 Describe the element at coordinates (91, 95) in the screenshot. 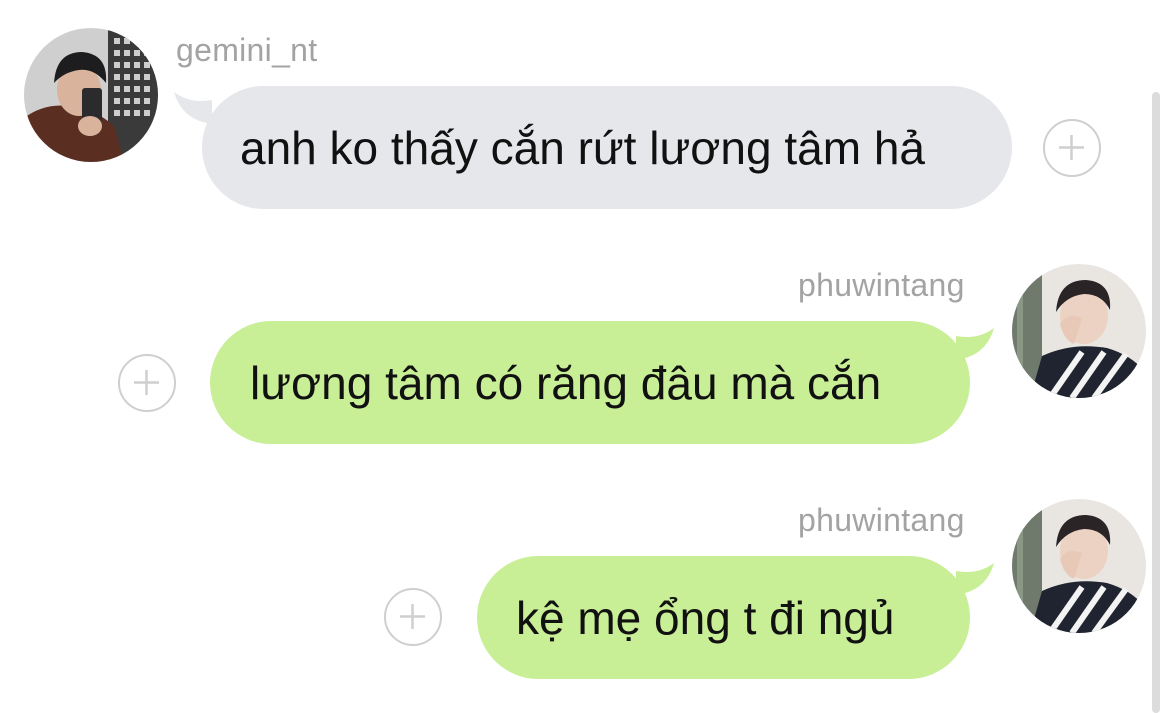

I see `avatar-gemini-nt` at that location.